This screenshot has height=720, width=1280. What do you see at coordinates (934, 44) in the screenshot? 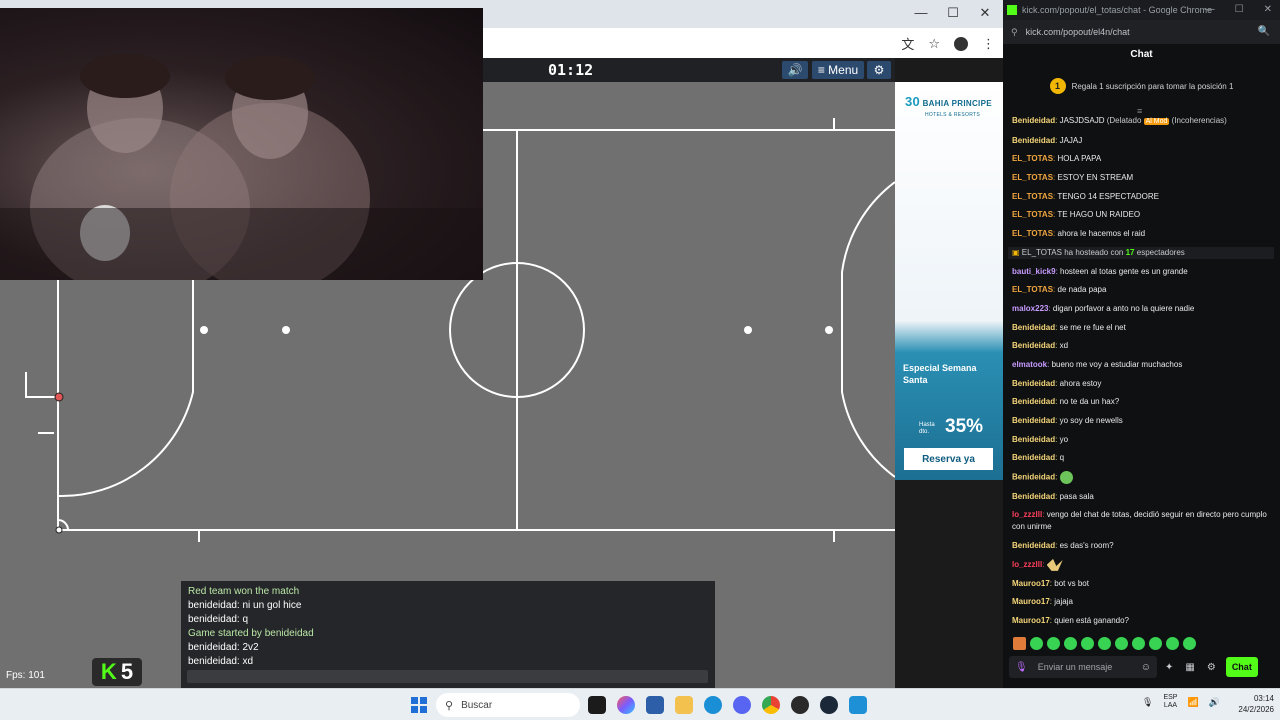
I see `star-icon: ☆` at bounding box center [934, 44].